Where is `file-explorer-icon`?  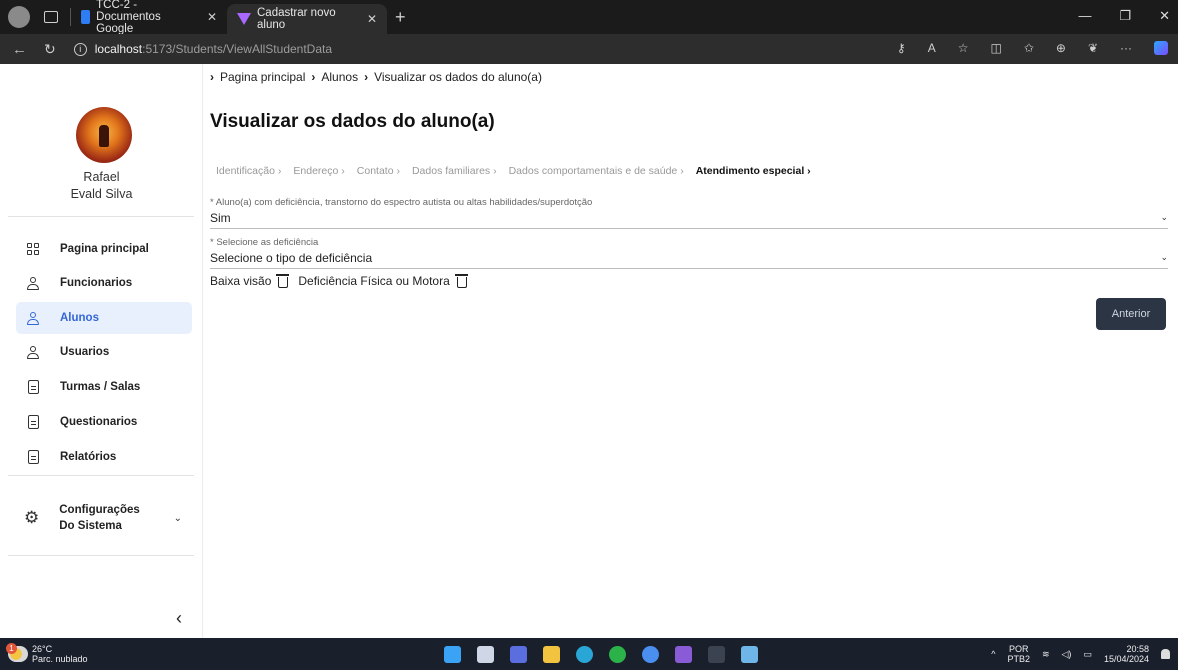
file-explorer-icon is located at coordinates (551, 654).